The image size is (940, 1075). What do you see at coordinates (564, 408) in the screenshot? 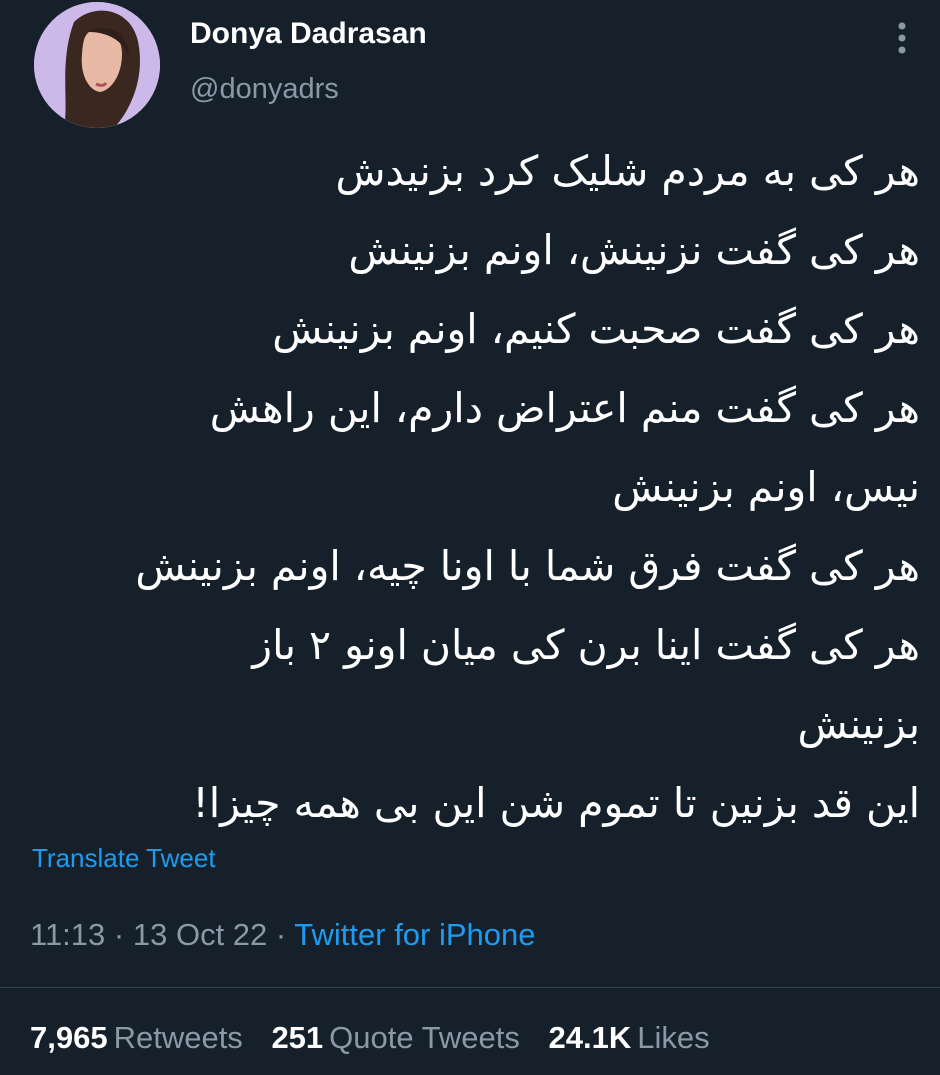
I see `tweet-text-line: هر کی گفت منم اعتراض دارم، این راهش` at bounding box center [564, 408].